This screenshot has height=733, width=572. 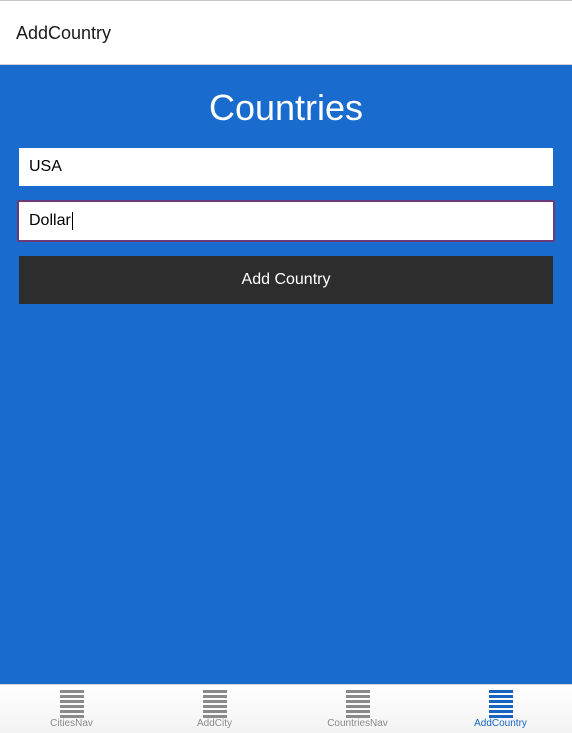 I want to click on currency-value: Dollar, so click(x=50, y=220).